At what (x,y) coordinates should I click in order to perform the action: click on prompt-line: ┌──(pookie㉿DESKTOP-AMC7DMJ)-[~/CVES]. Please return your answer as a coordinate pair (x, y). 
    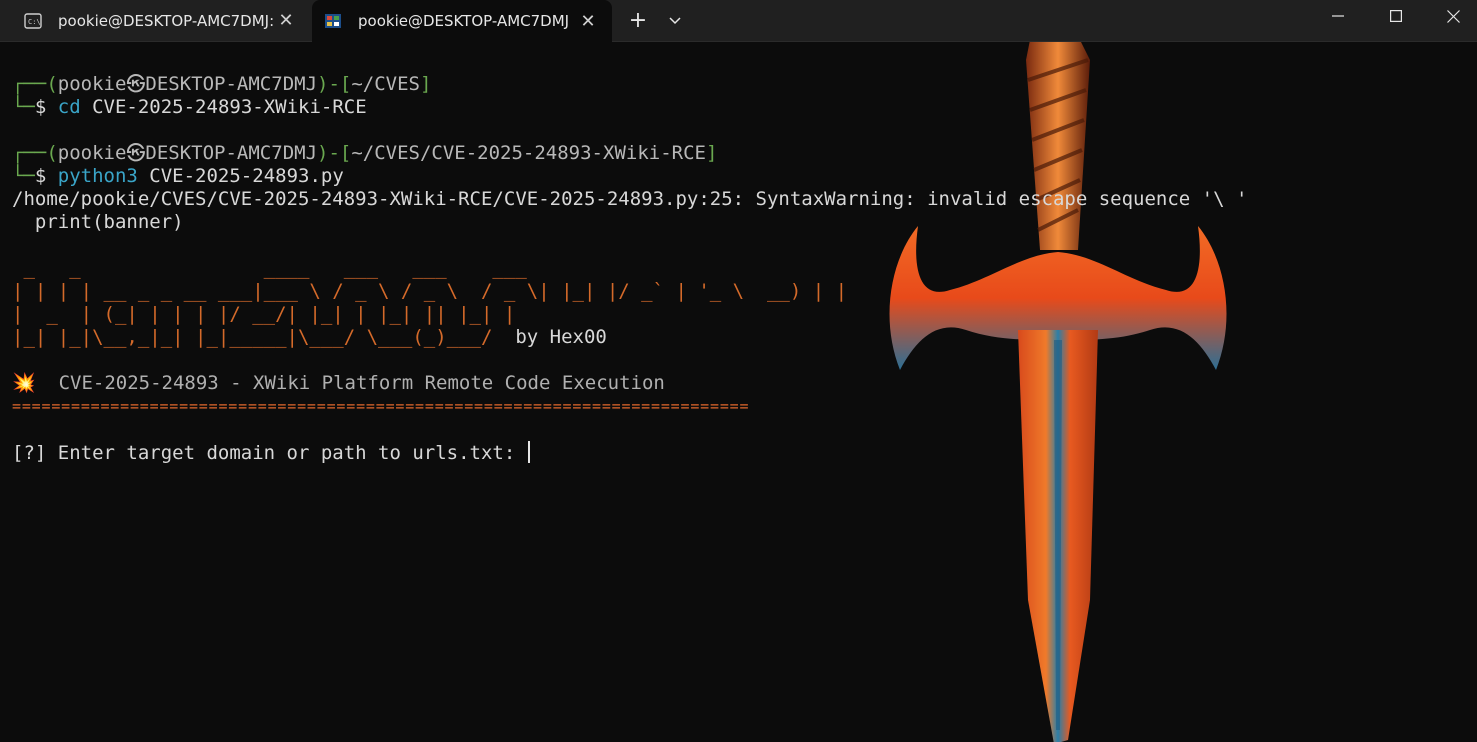
    Looking at the image, I should click on (222, 84).